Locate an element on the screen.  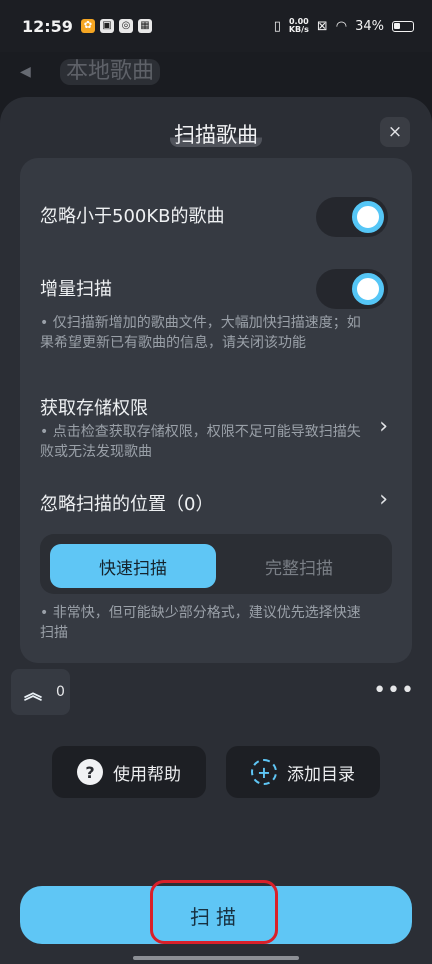
status-right: ▯ 0.00 KB/s ⊠ ◠ 34% is located at coordinates (344, 26).